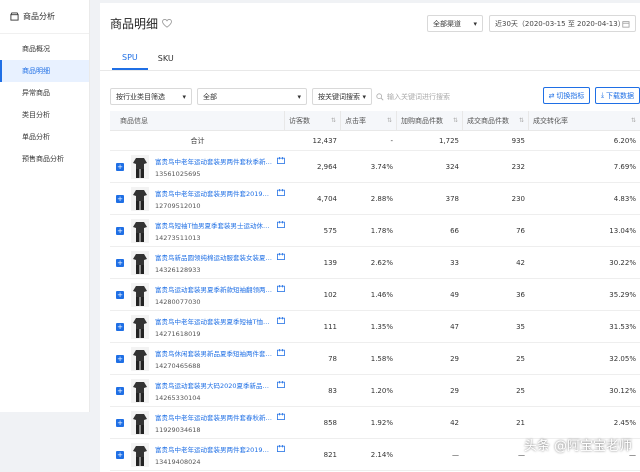  Describe the element at coordinates (454, 294) in the screenshot. I see `cell-cart-items: 49` at that location.